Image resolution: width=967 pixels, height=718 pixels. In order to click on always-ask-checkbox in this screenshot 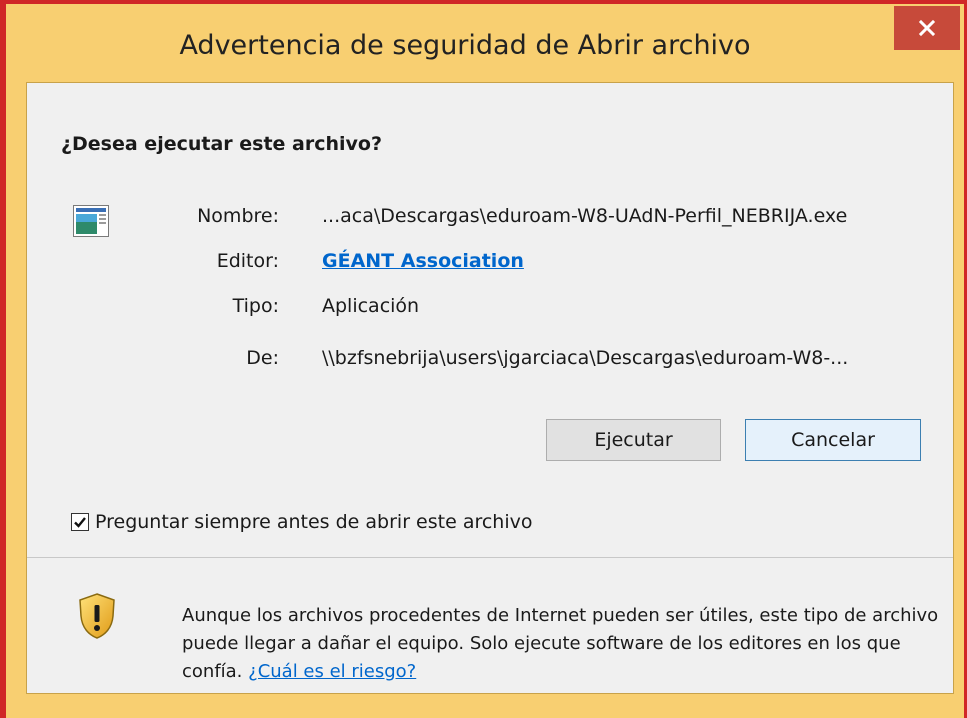, I will do `click(80, 522)`.